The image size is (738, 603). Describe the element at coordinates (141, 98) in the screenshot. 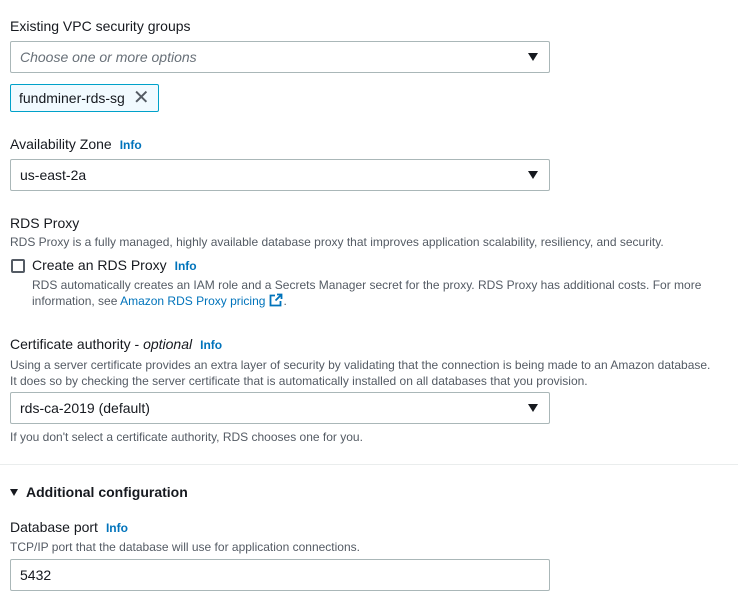

I see `close-icon: ✕` at that location.